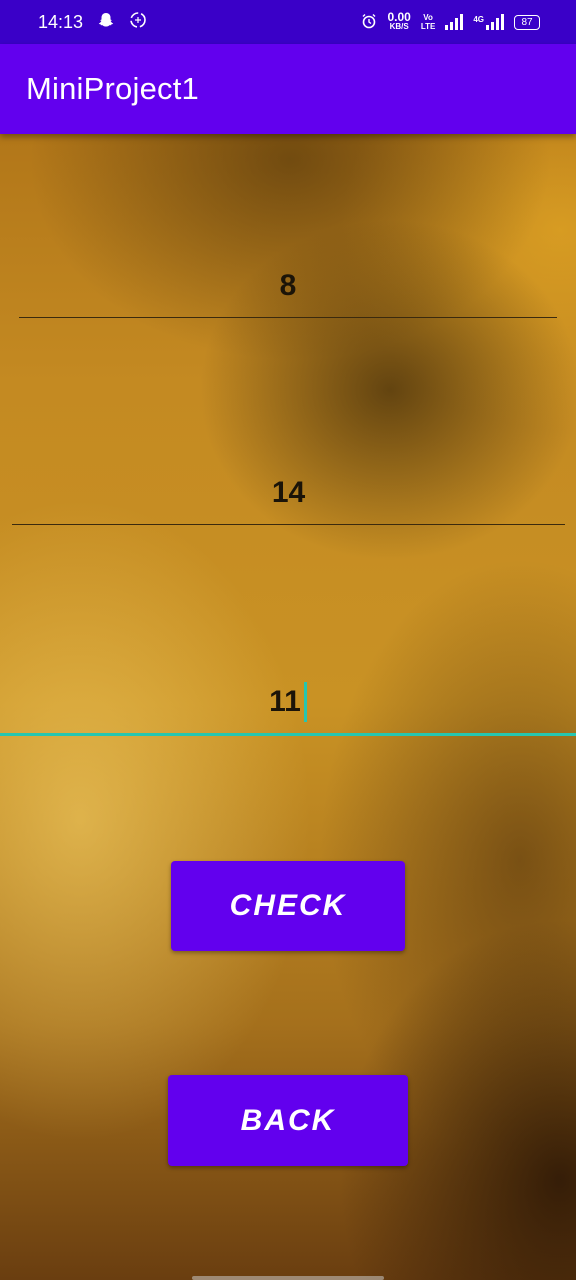 This screenshot has height=1280, width=576. I want to click on check-button: CHECK, so click(288, 906).